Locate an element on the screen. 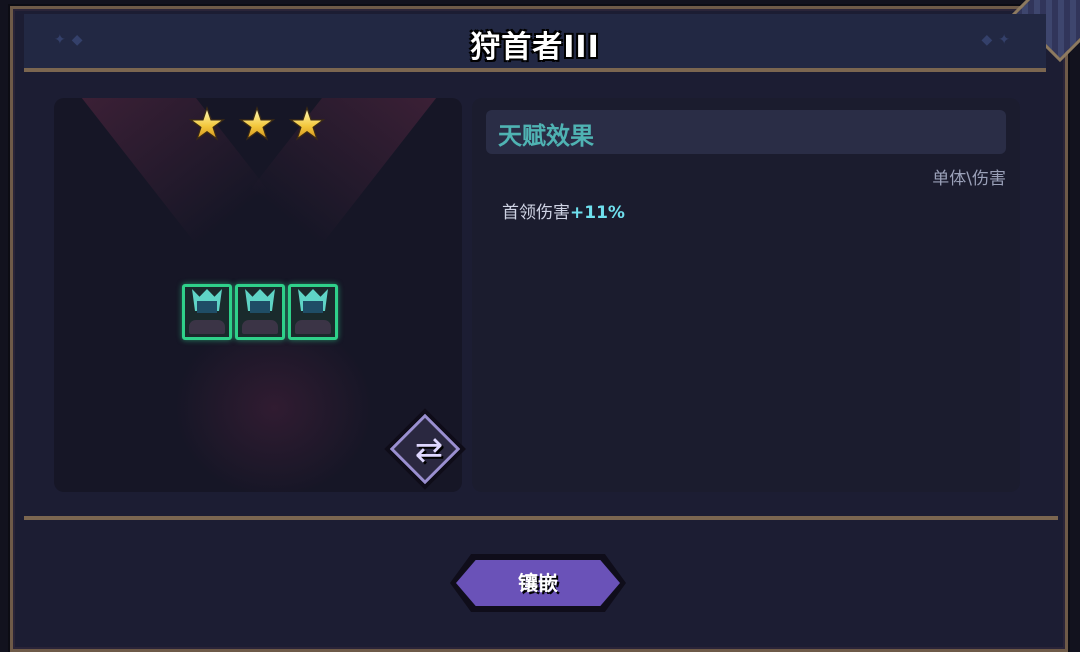 The height and width of the screenshot is (652, 1080). dialog-header: ✦◆ ◆✦ 狩首者III is located at coordinates (535, 43).